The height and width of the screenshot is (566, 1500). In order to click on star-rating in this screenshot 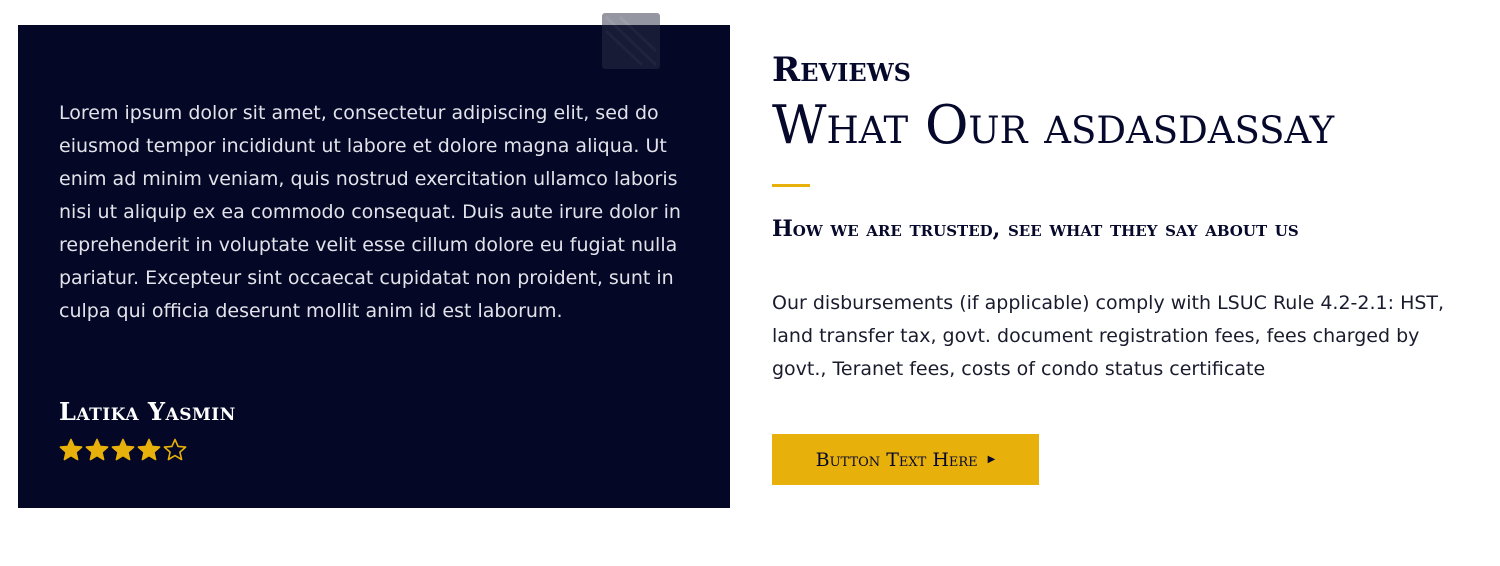, I will do `click(123, 450)`.